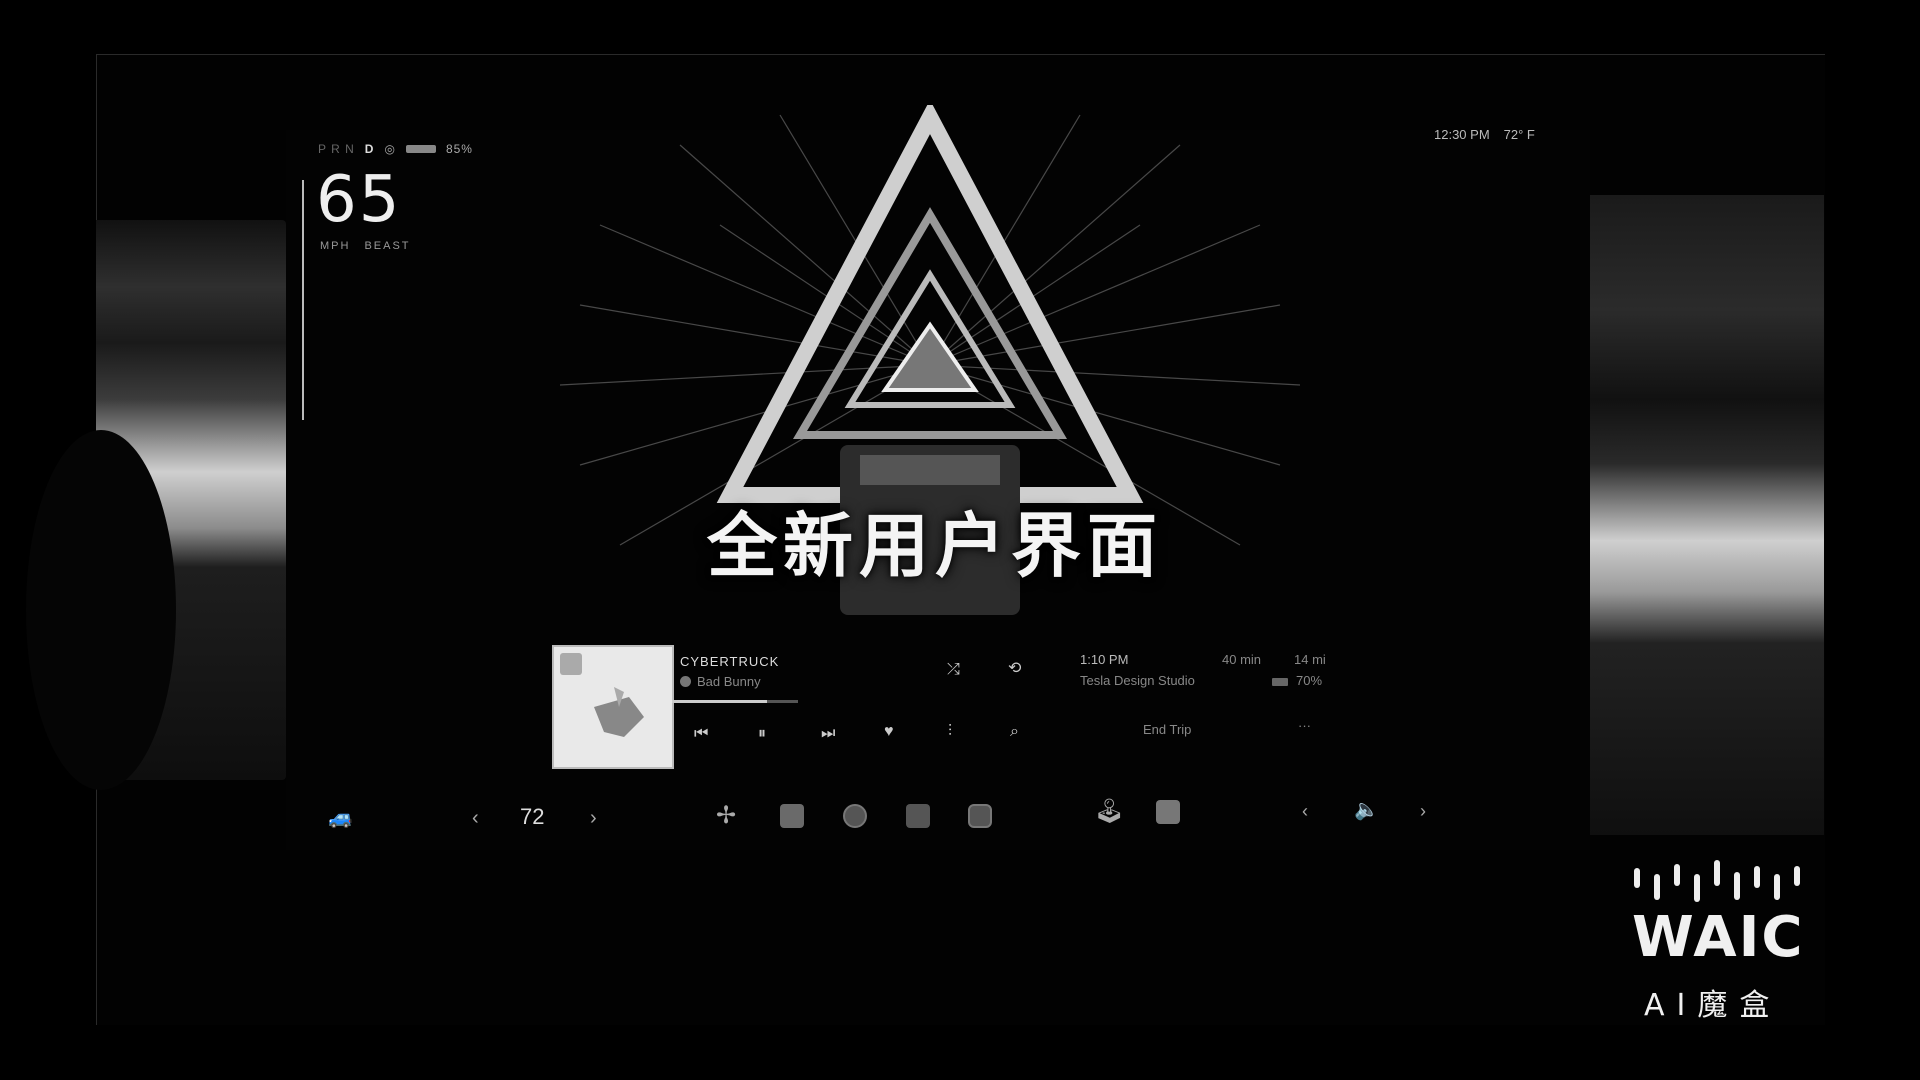  What do you see at coordinates (1109, 812) in the screenshot?
I see `joystick-icon: 🕹` at bounding box center [1109, 812].